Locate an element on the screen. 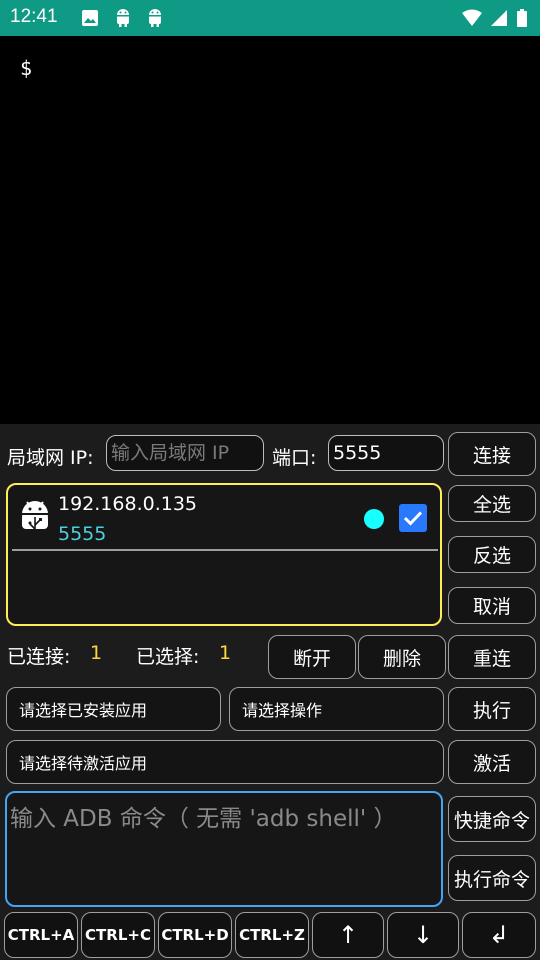 The image size is (540, 960). selected-label: 已选择: is located at coordinates (168, 657).